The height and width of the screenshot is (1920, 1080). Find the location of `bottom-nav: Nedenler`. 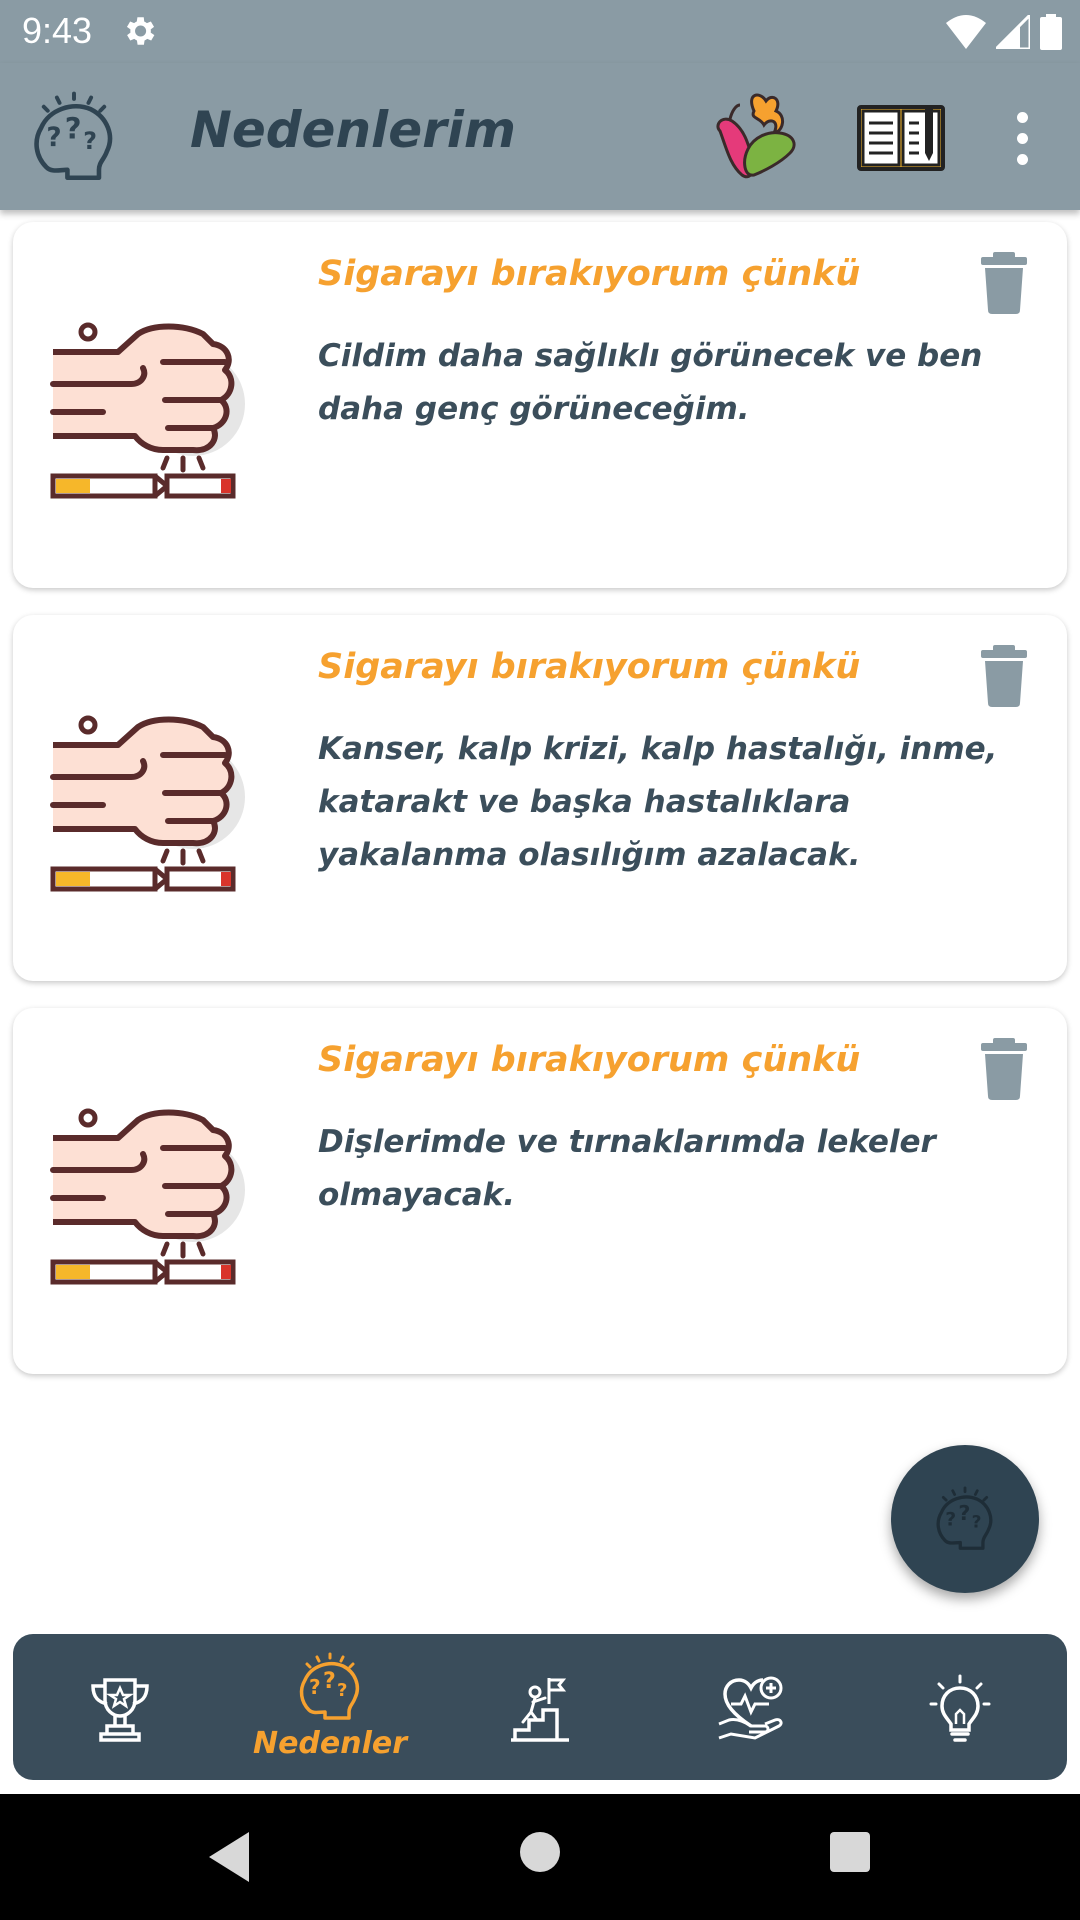

bottom-nav: Nedenler is located at coordinates (540, 1707).